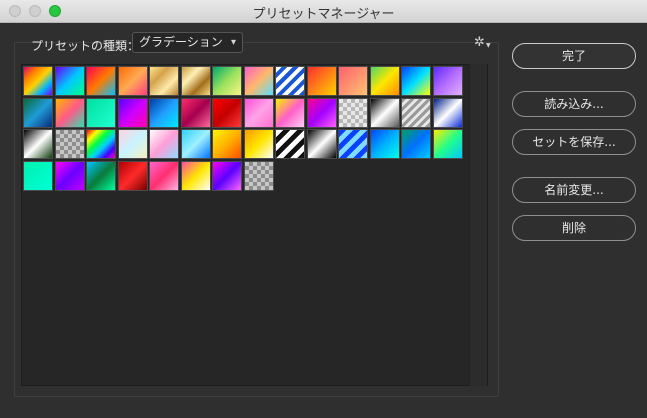  Describe the element at coordinates (233, 42) in the screenshot. I see `chevron-down-icon: ▾` at that location.